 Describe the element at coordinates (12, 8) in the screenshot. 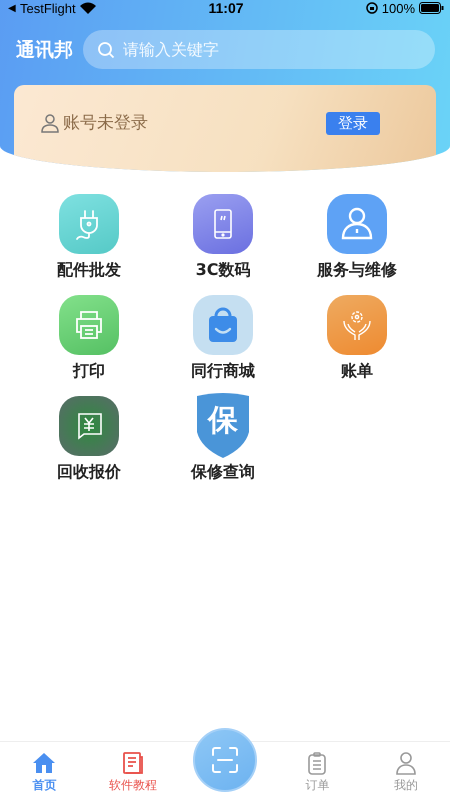

I see `back-arrow: ◀` at that location.